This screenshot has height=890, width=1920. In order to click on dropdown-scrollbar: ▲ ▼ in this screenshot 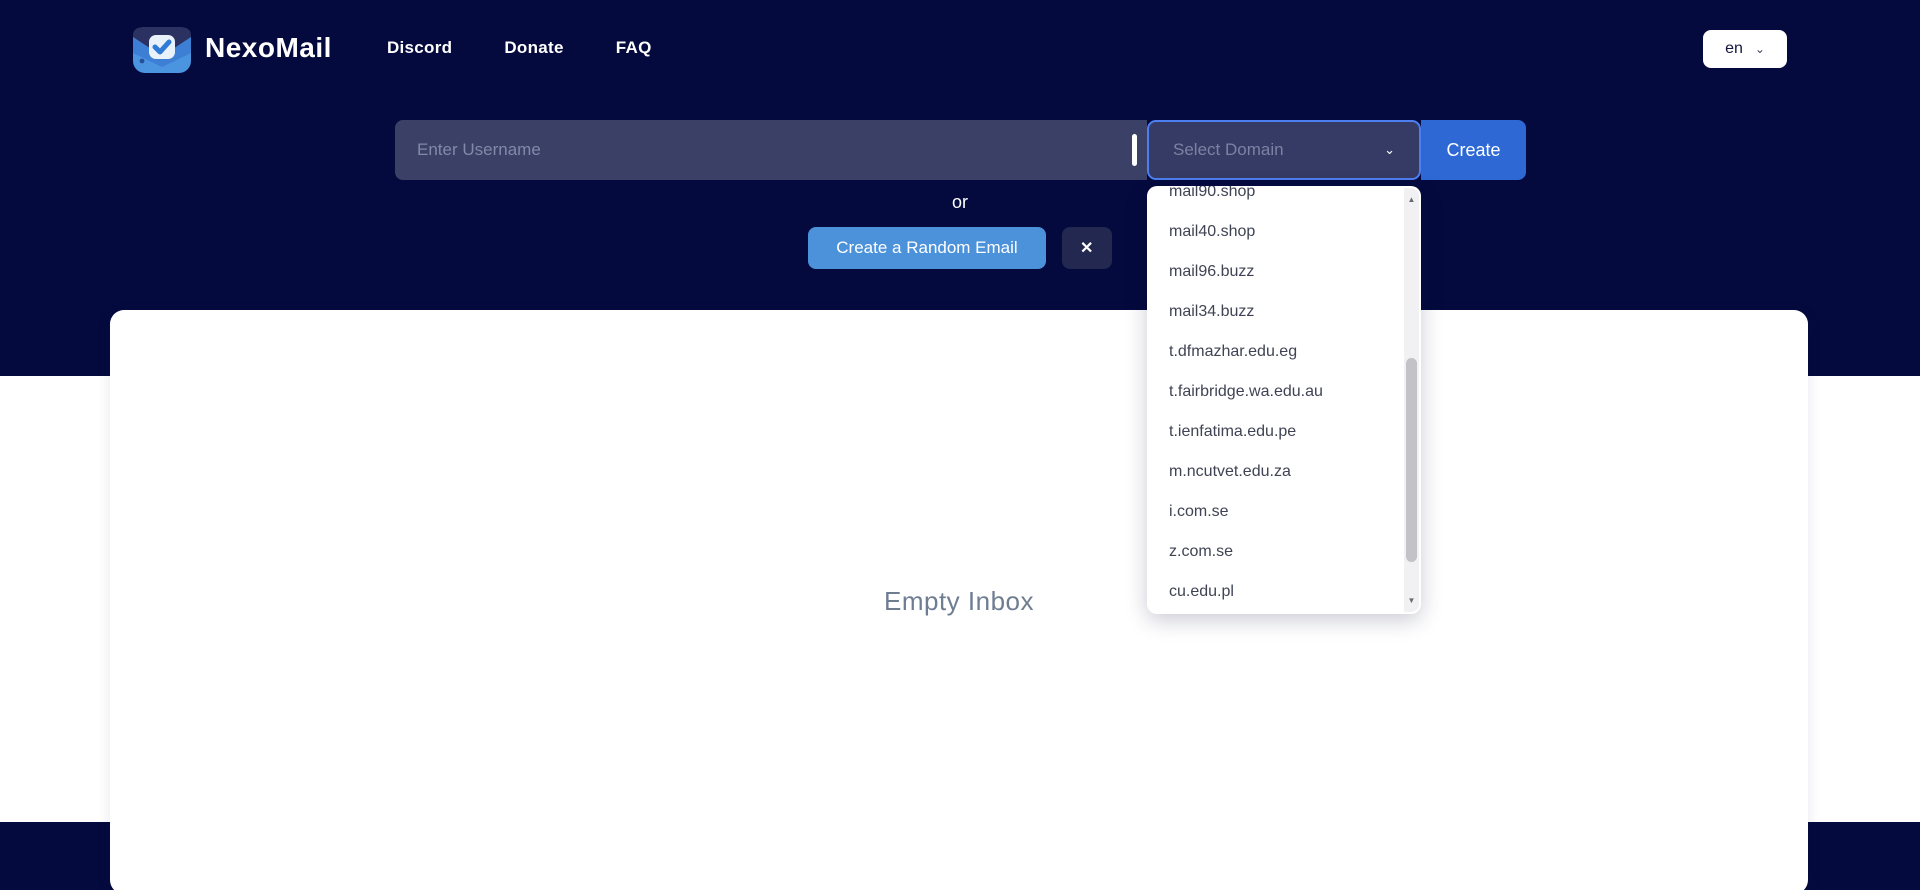, I will do `click(1411, 400)`.